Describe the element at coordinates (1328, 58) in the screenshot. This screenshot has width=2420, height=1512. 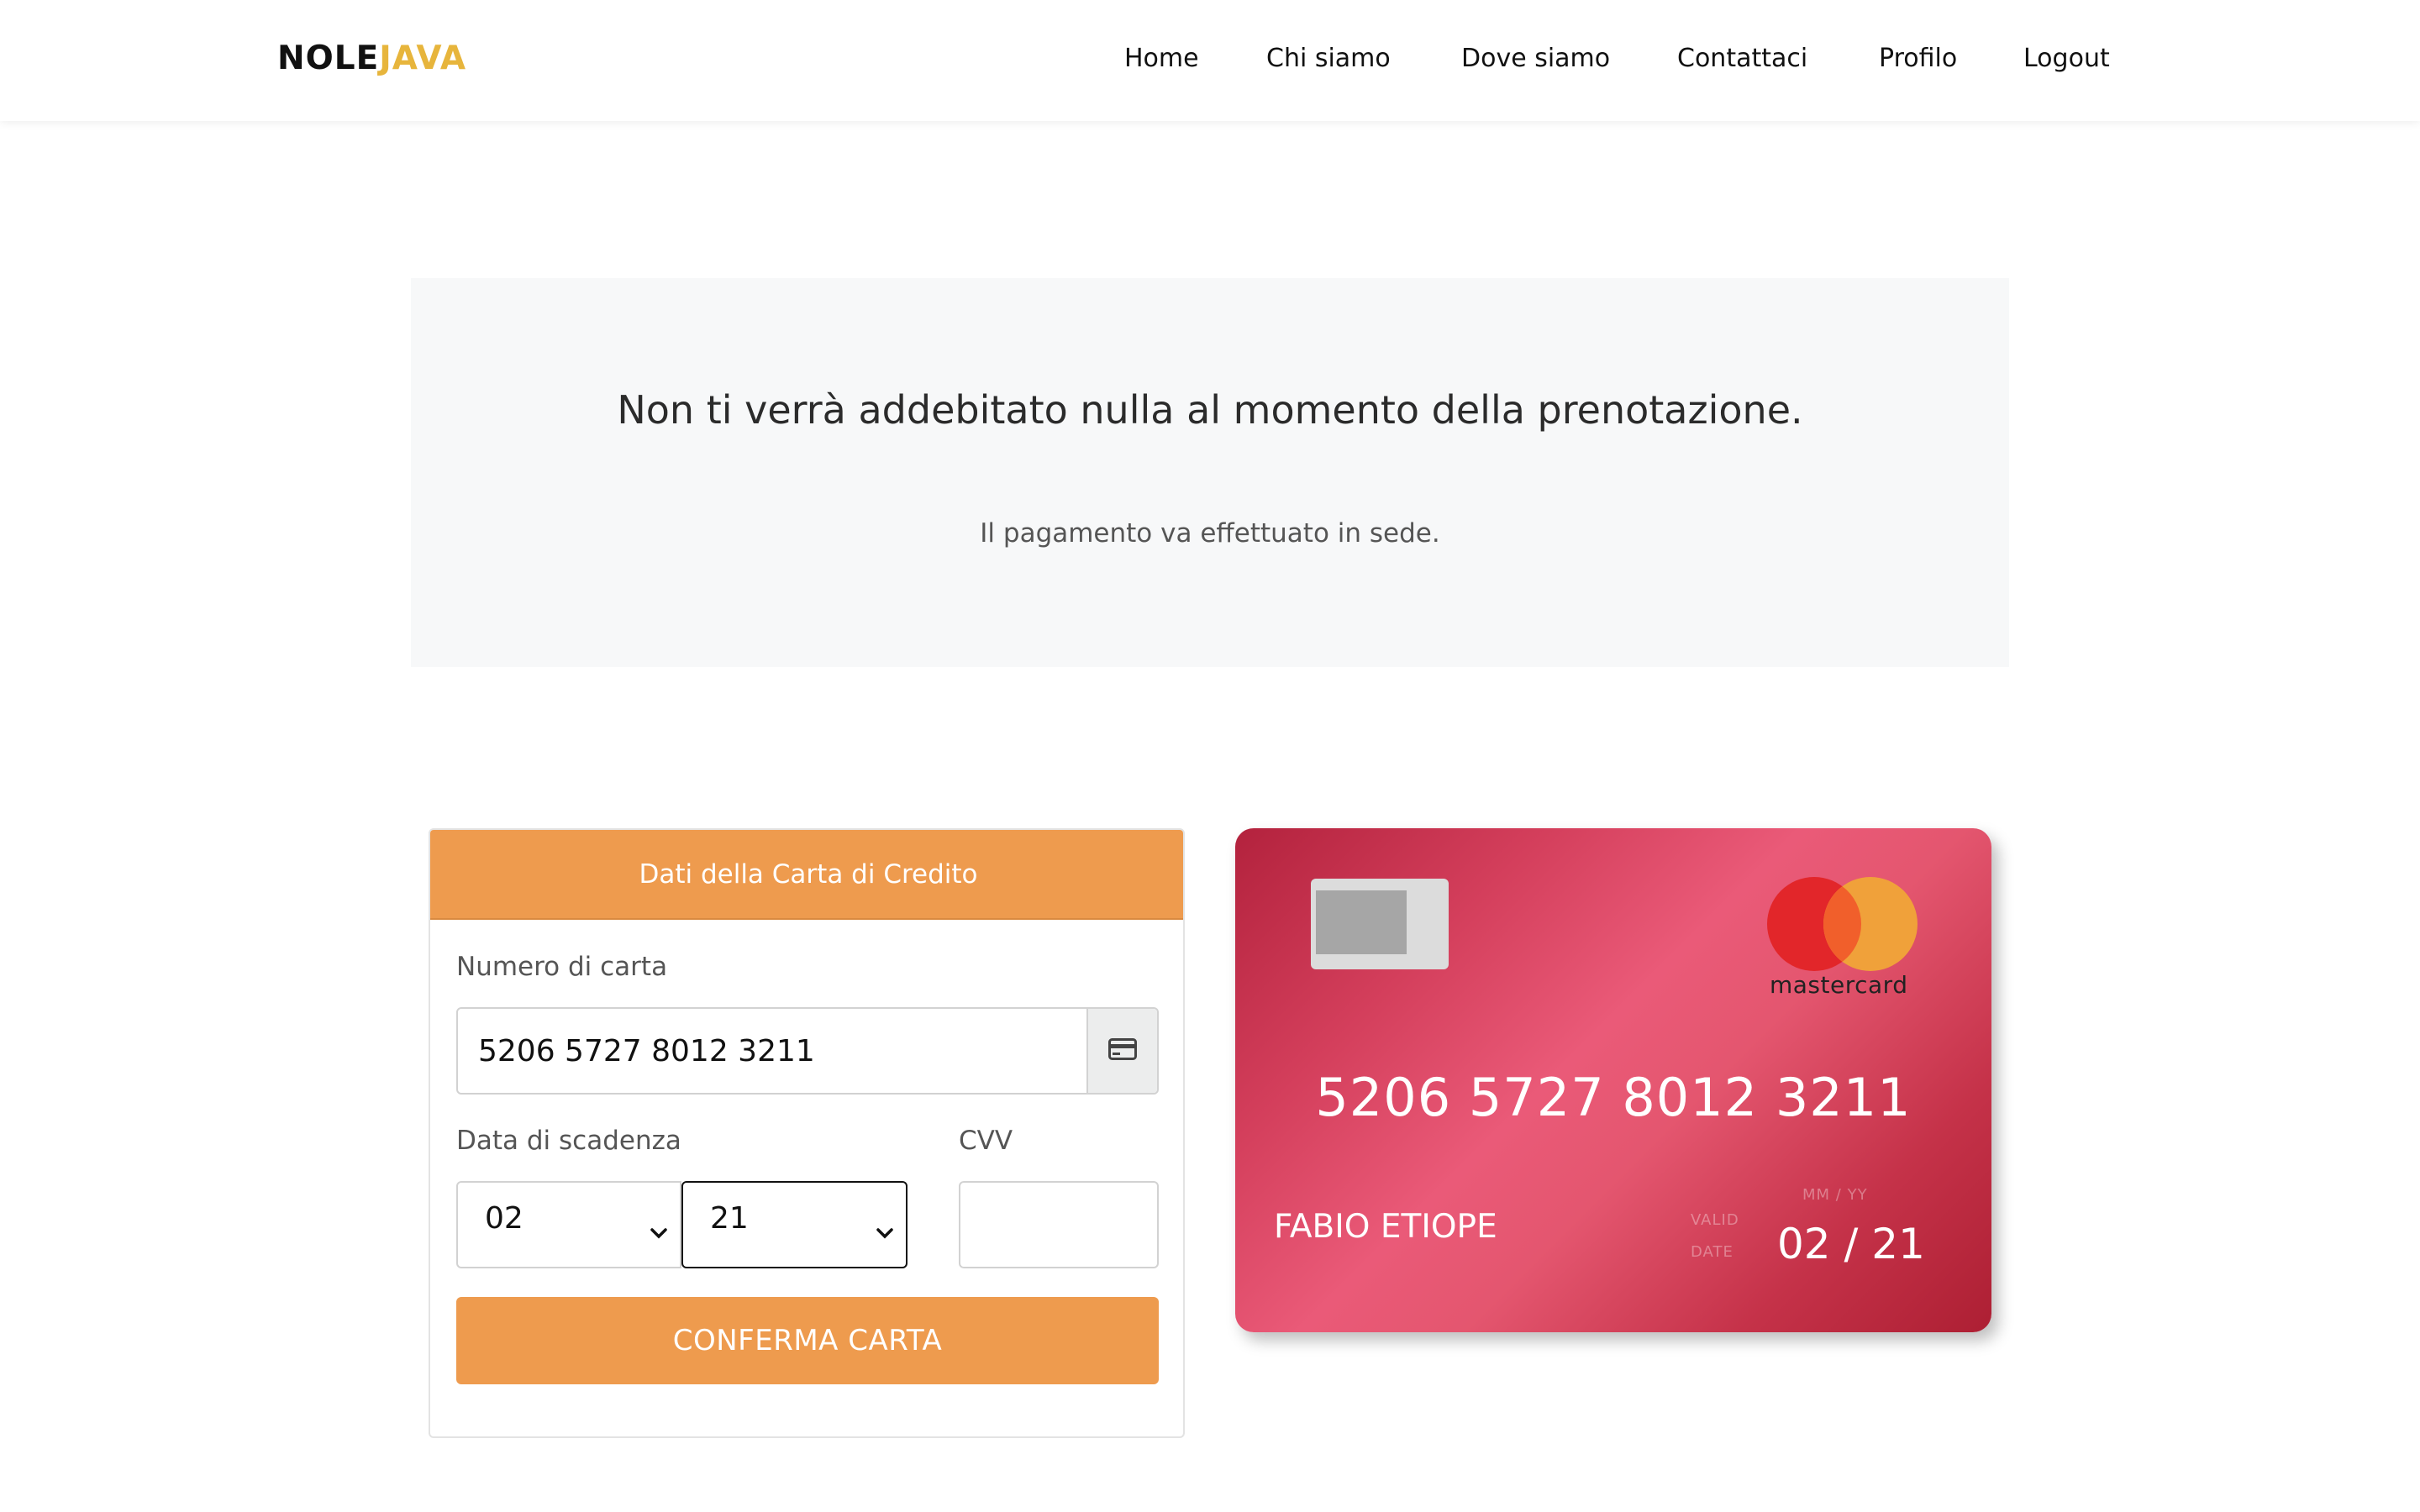
I see `nav-chi-siamo: Chi siamo` at that location.